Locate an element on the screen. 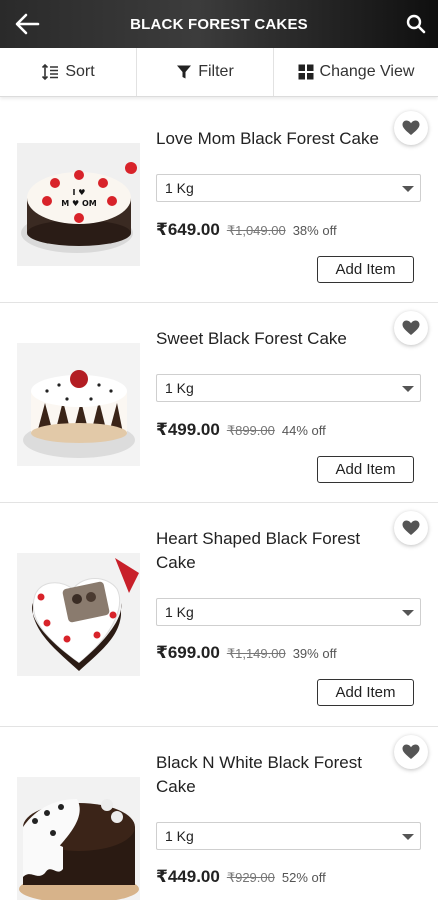 This screenshot has height=900, width=438. app-header: BLACK FOREST CAKES is located at coordinates (219, 24).